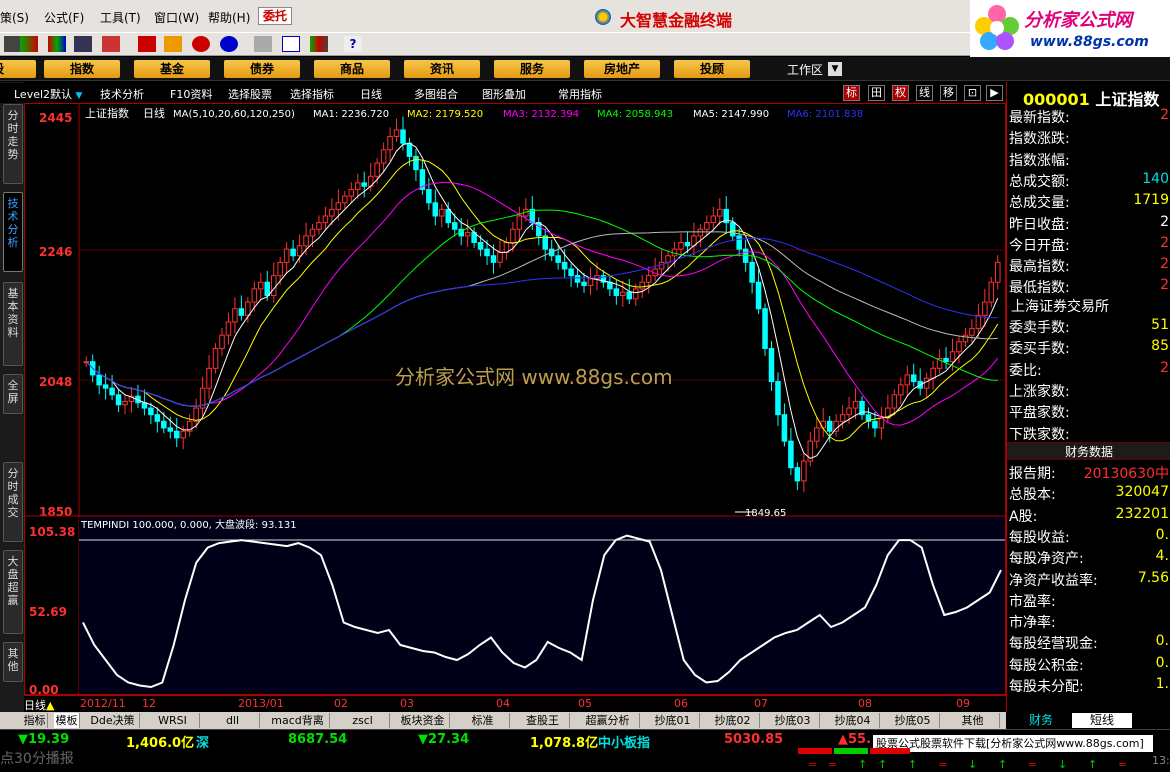 The height and width of the screenshot is (772, 1170). Describe the element at coordinates (64, 17) in the screenshot. I see `menu-formula: 公式(F)` at that location.